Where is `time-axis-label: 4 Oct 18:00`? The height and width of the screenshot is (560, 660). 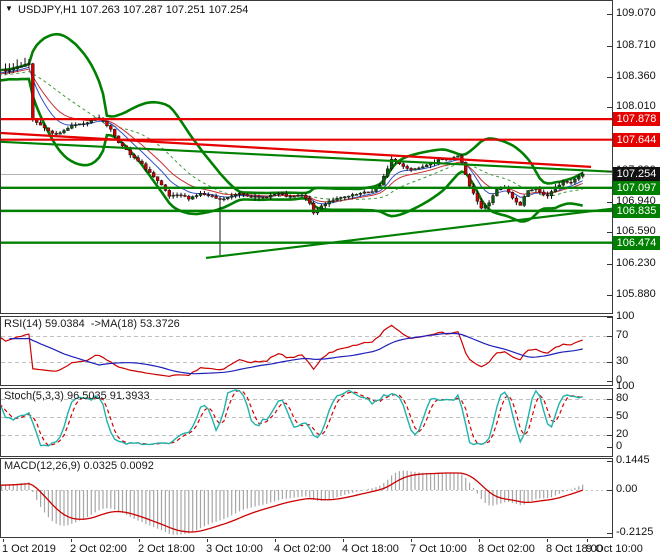
time-axis-label: 4 Oct 18:00 is located at coordinates (370, 549).